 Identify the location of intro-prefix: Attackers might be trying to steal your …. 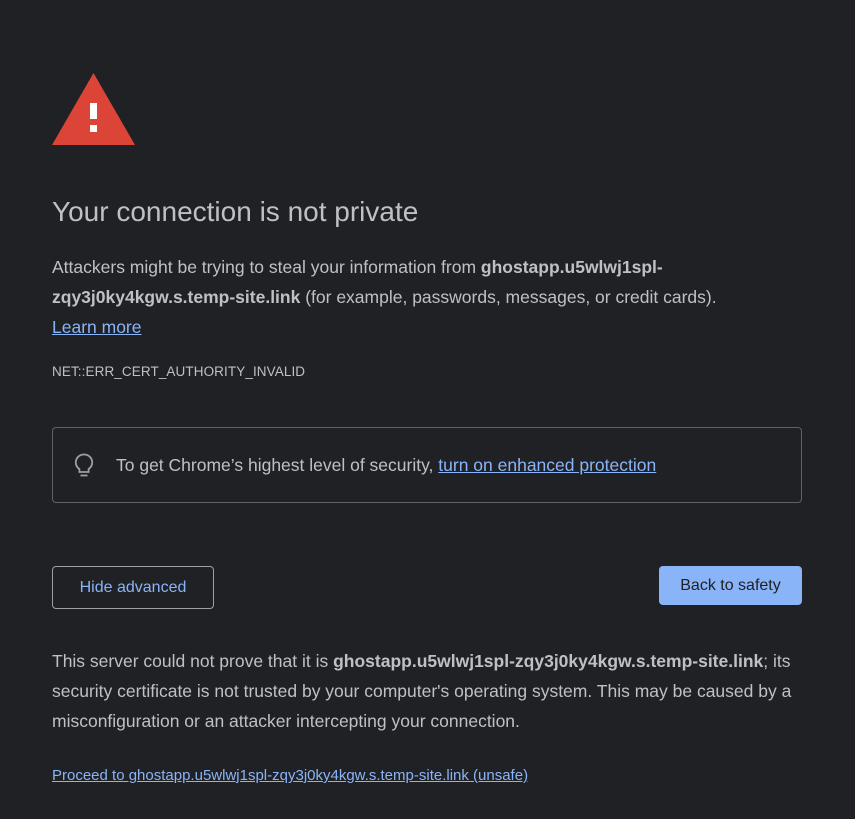
(266, 267).